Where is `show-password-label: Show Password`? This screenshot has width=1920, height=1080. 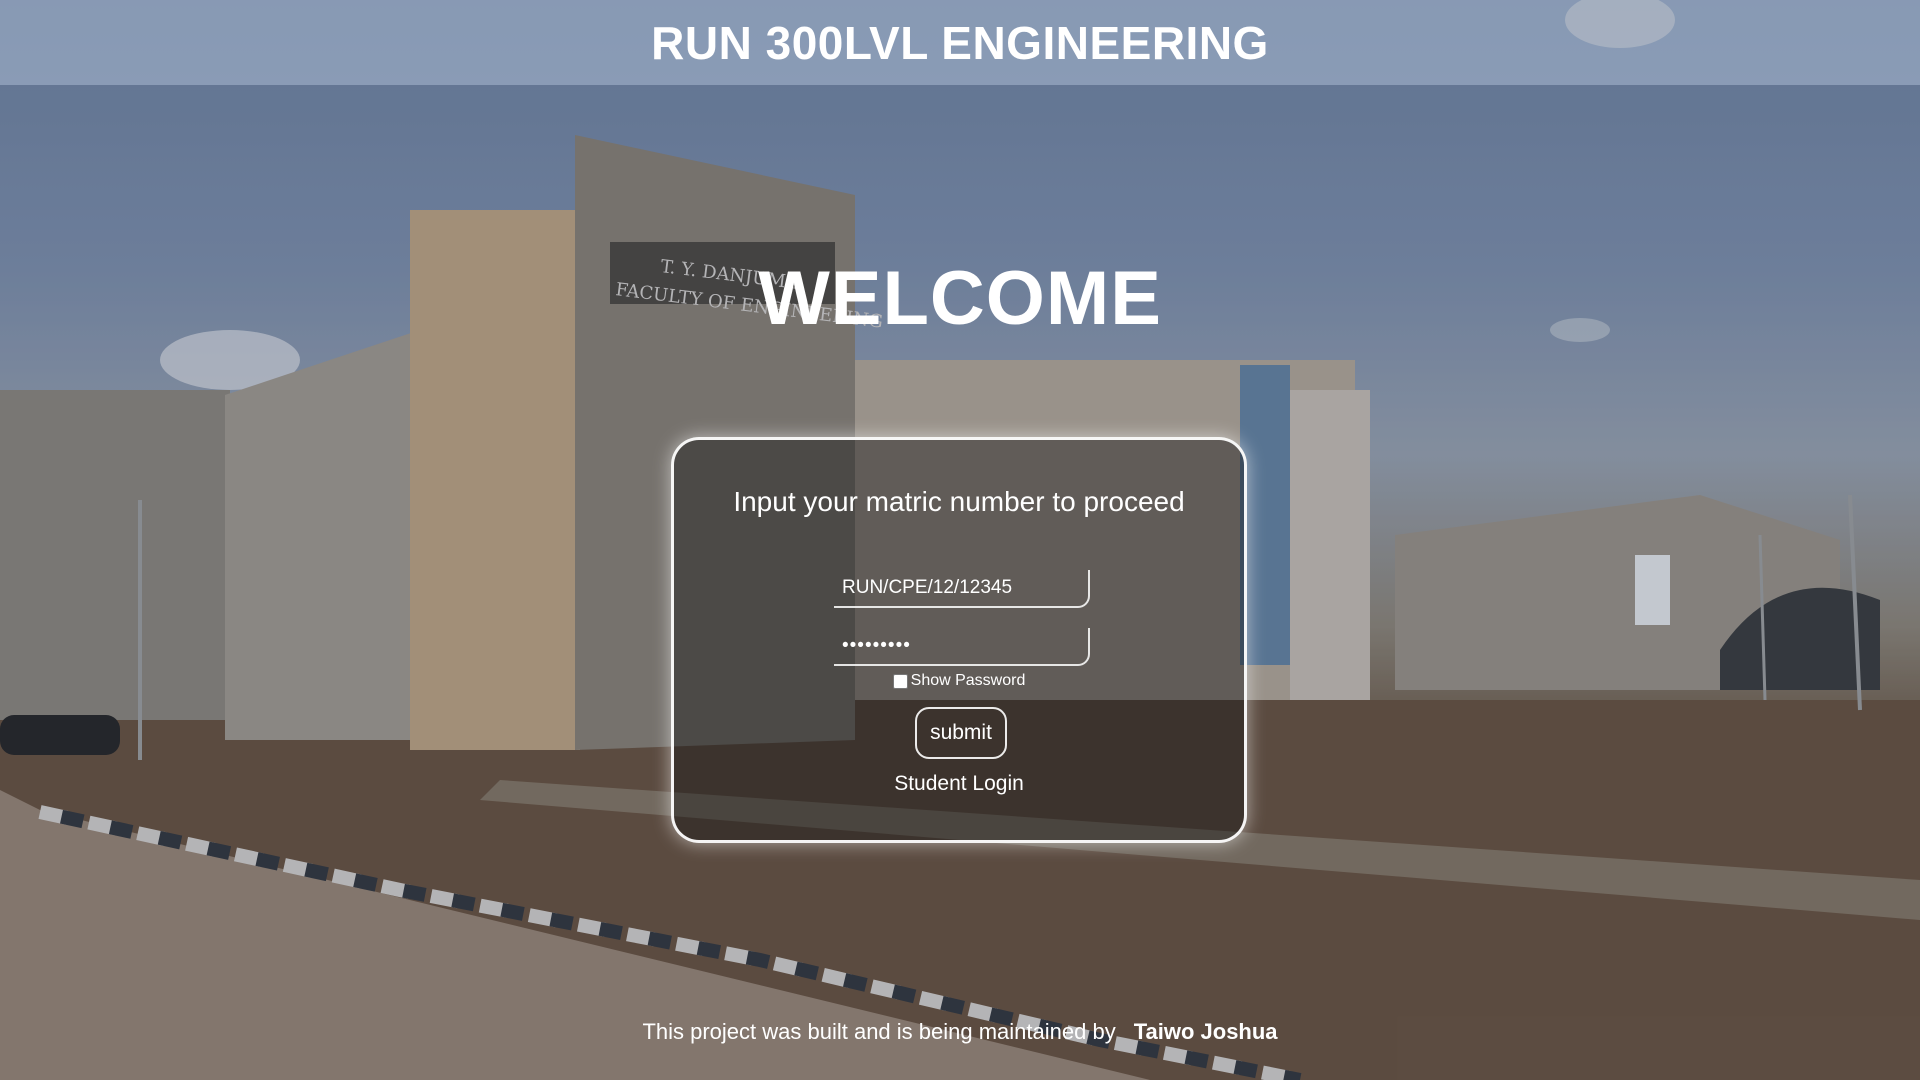
show-password-label: Show Password is located at coordinates (968, 680).